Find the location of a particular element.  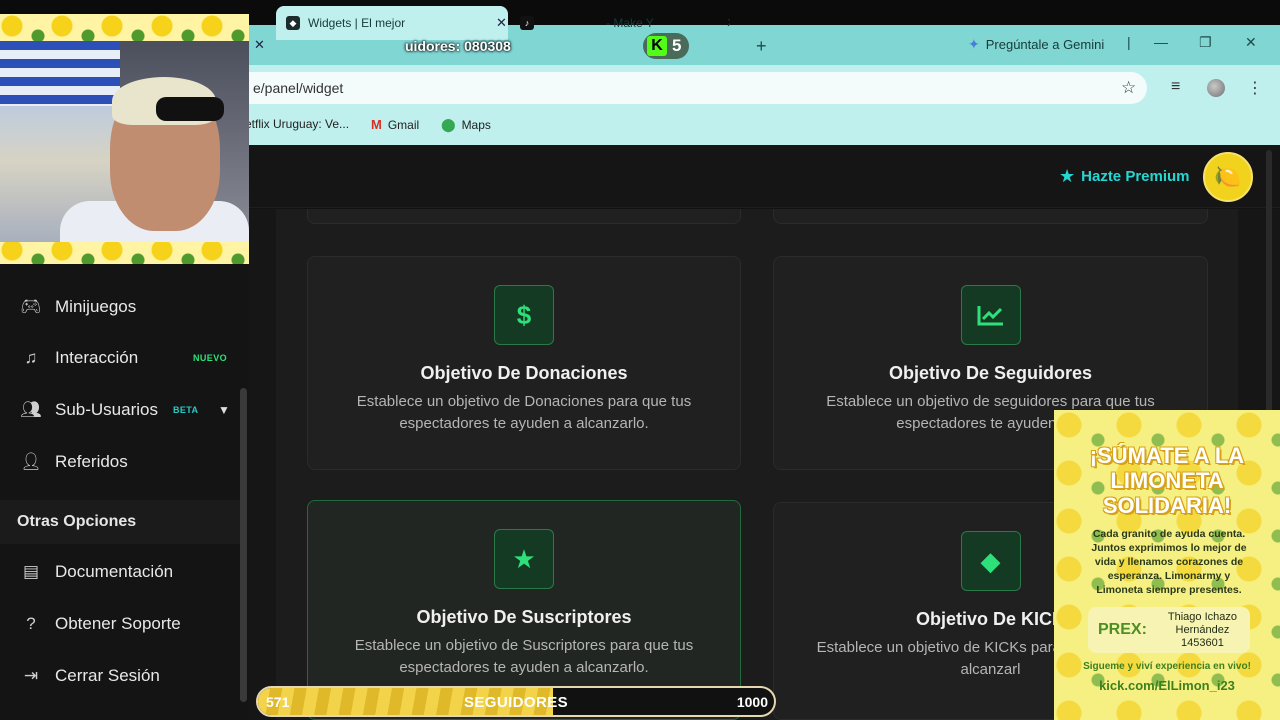

lemon-avatar: 🍋 is located at coordinates (1228, 177).